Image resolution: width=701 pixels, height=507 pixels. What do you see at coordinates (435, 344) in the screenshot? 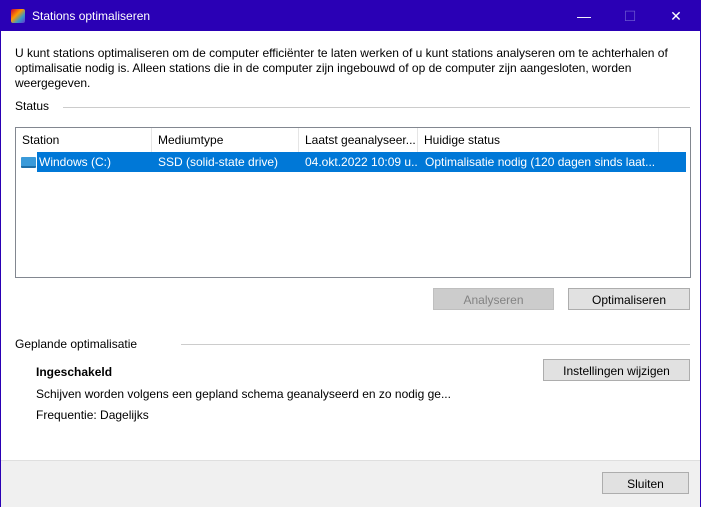
I see `scheduled-divider` at bounding box center [435, 344].